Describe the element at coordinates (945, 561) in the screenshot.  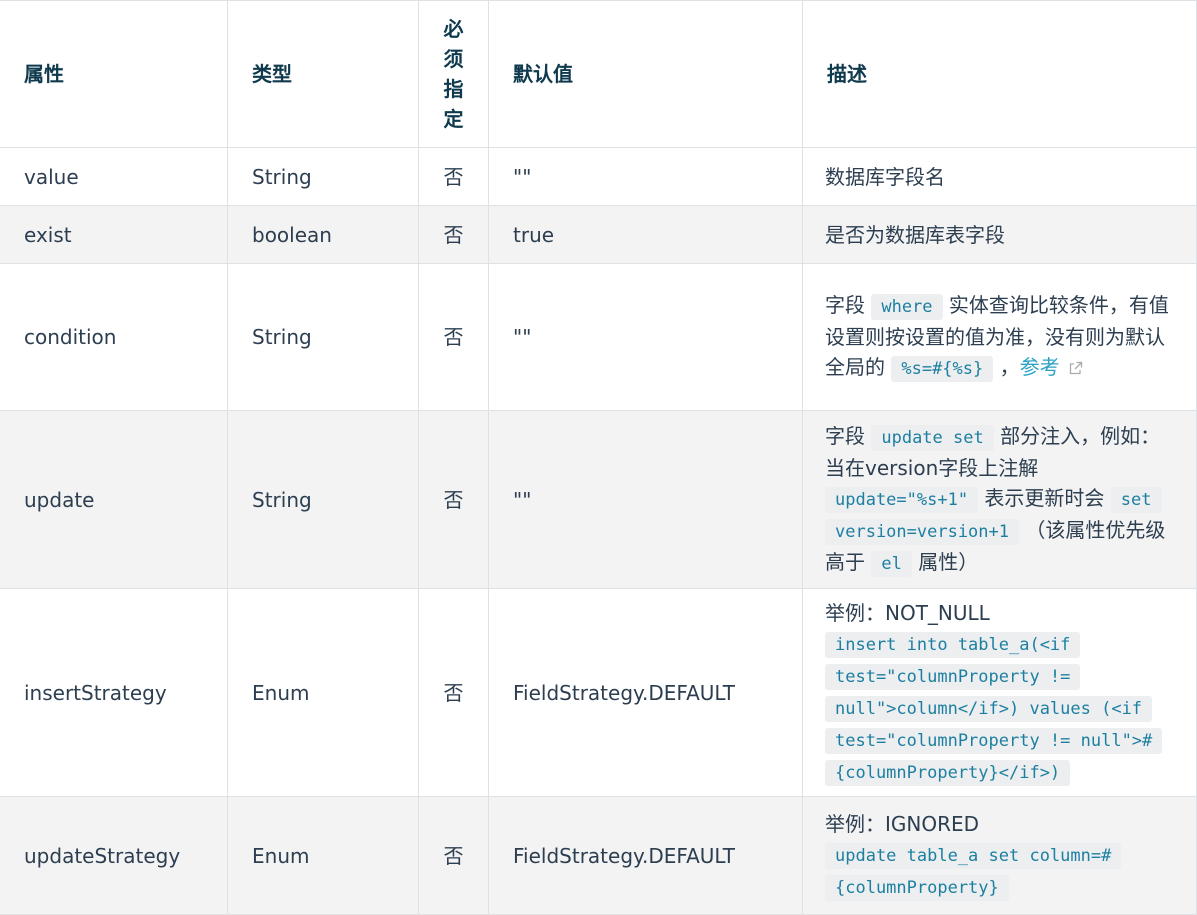
I see `desc-text: 属性）` at that location.